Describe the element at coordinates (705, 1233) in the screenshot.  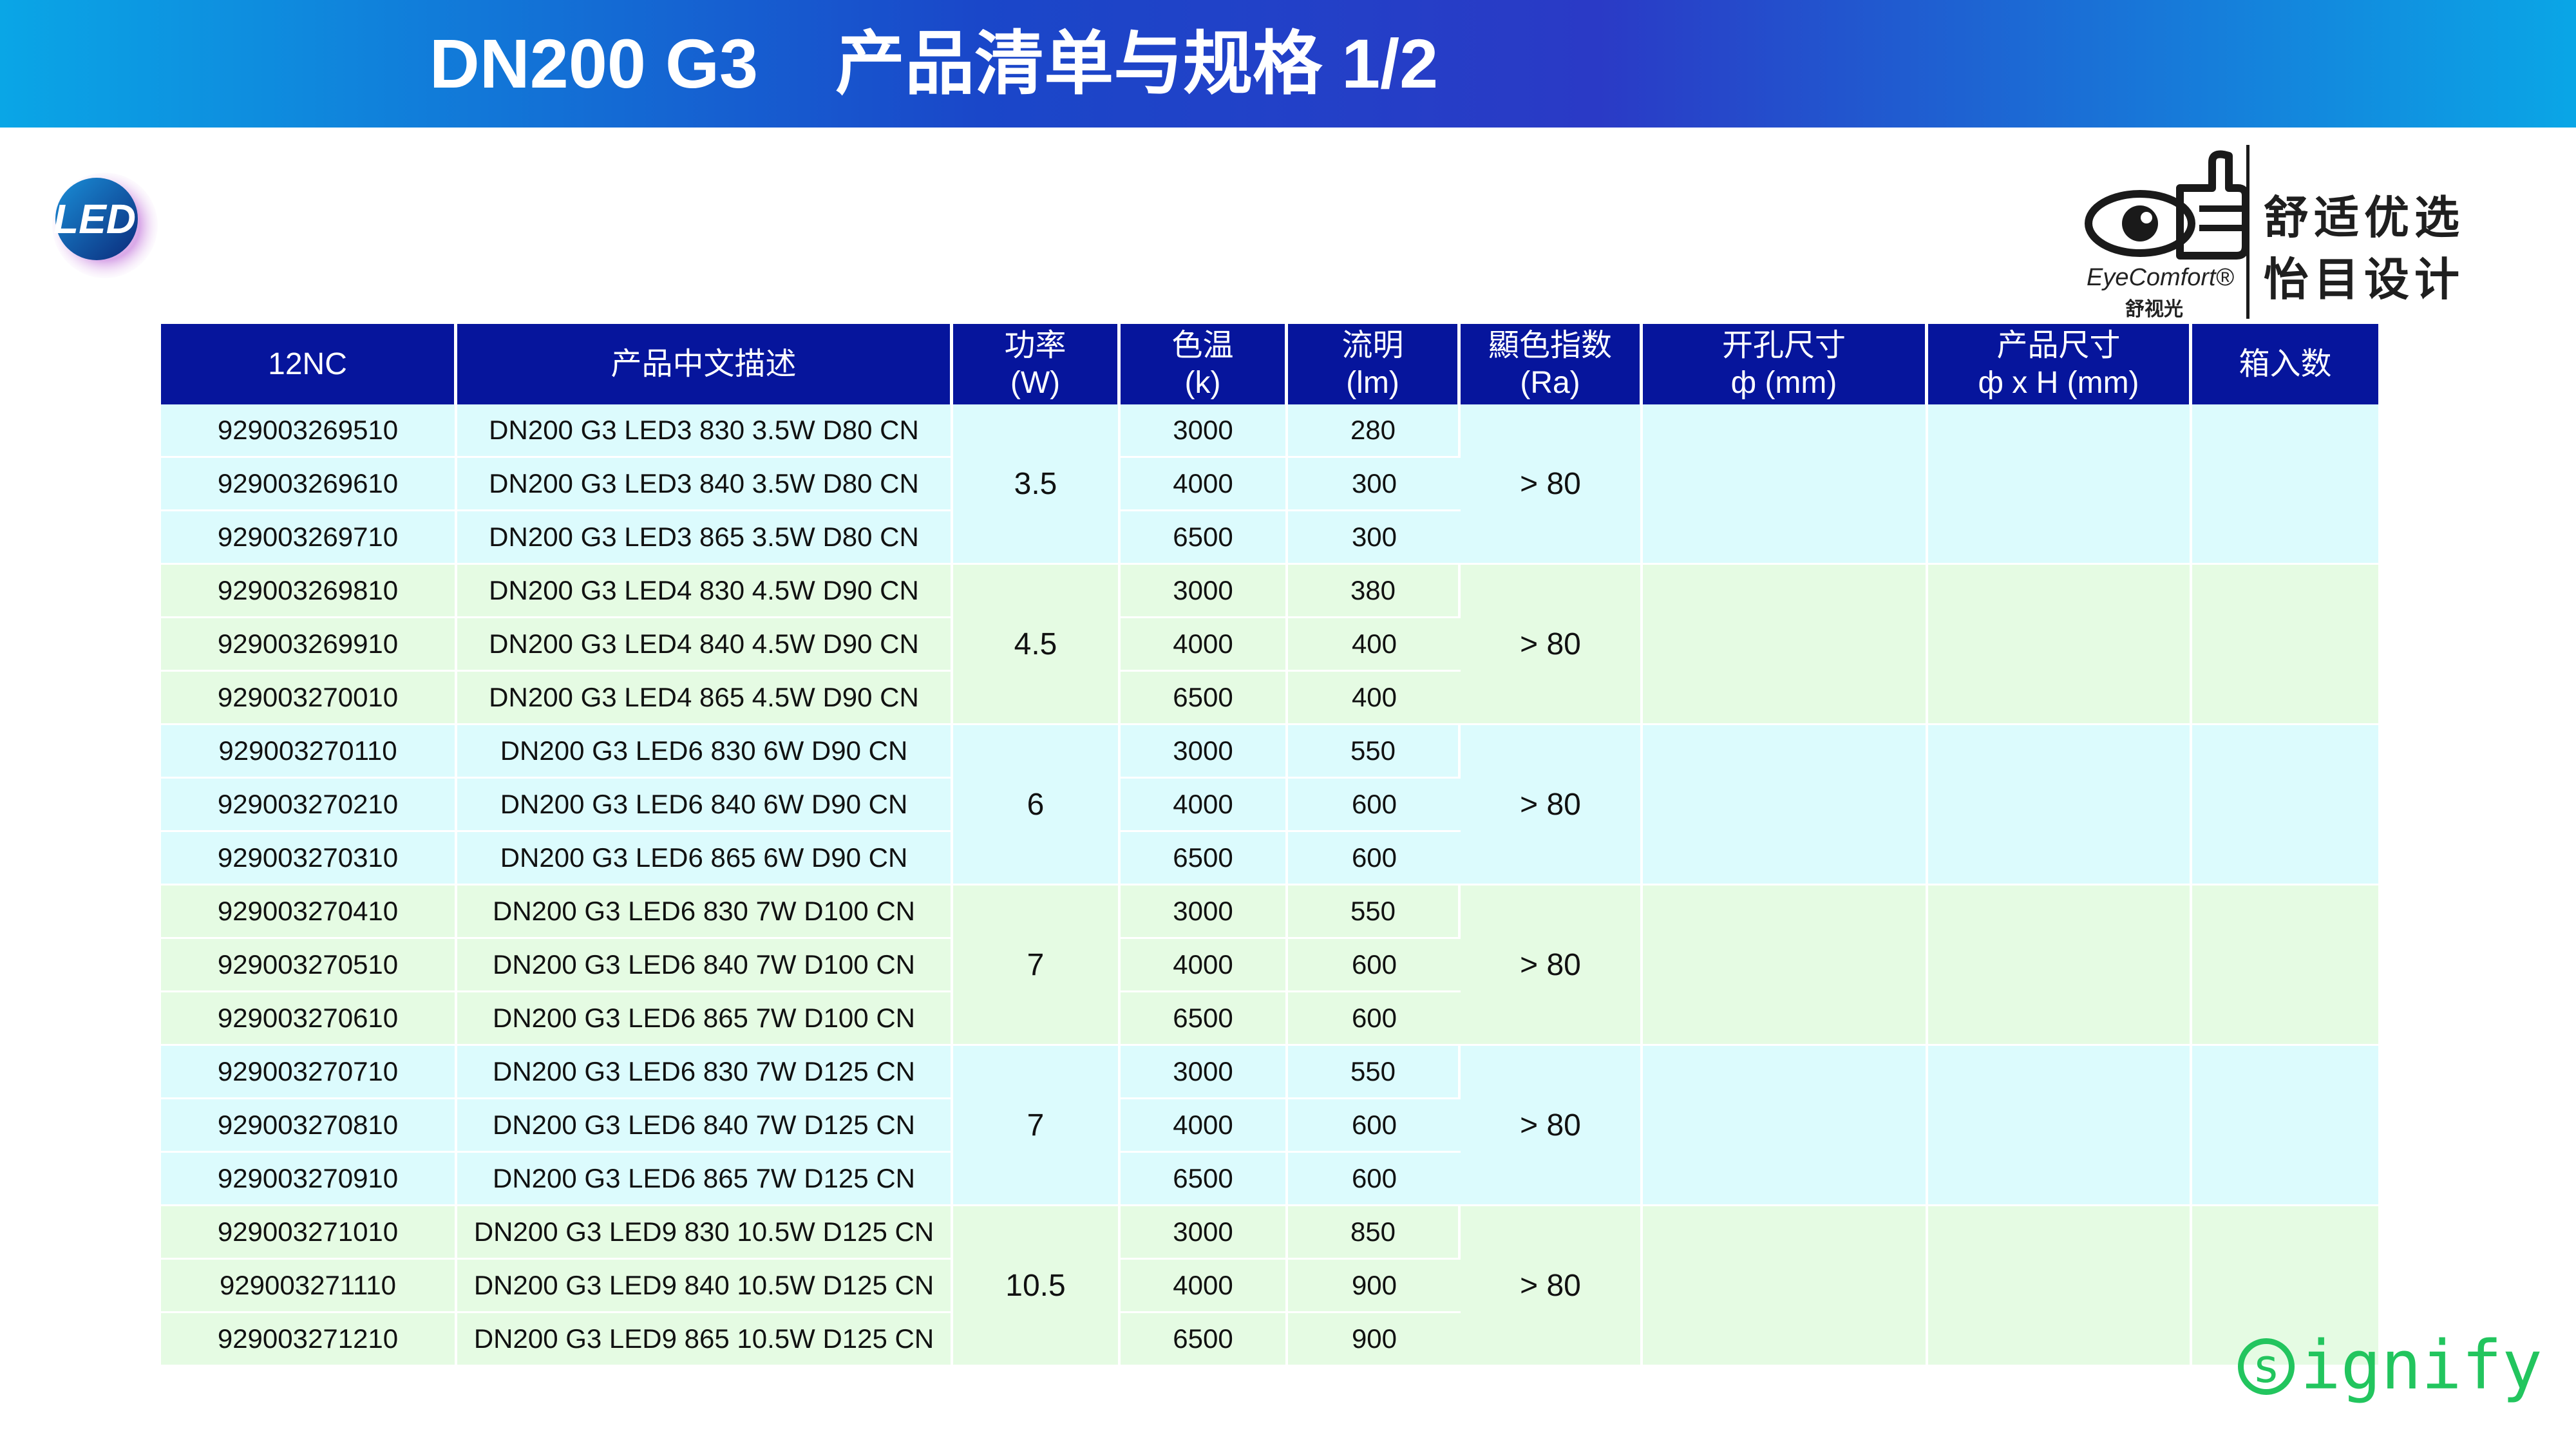
I see `cell-description: DN200 G3 LED9 830 10.5W D125 CN` at that location.